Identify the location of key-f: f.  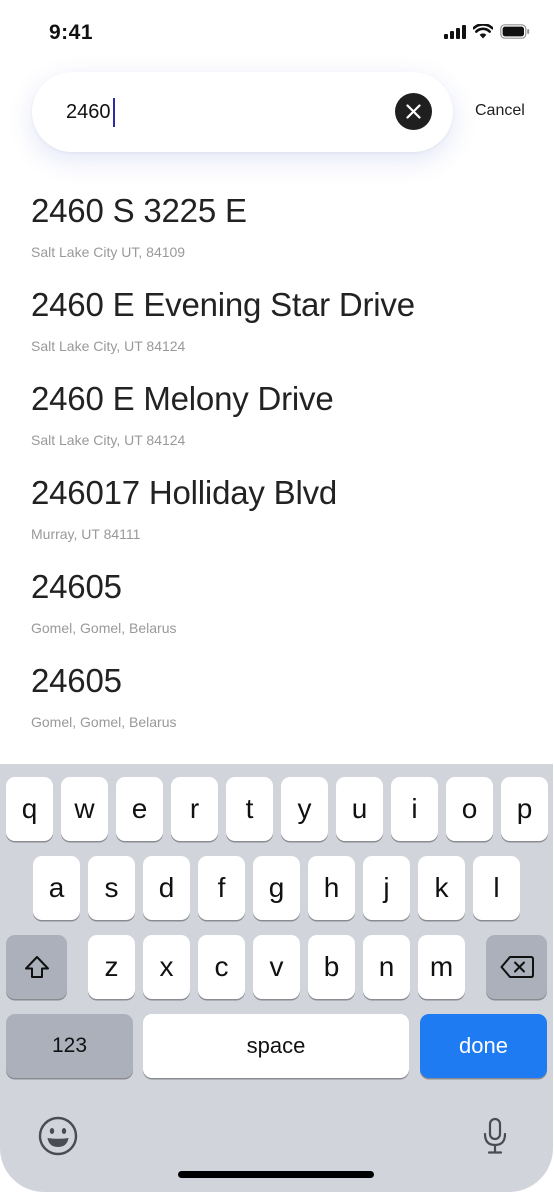
(221, 888).